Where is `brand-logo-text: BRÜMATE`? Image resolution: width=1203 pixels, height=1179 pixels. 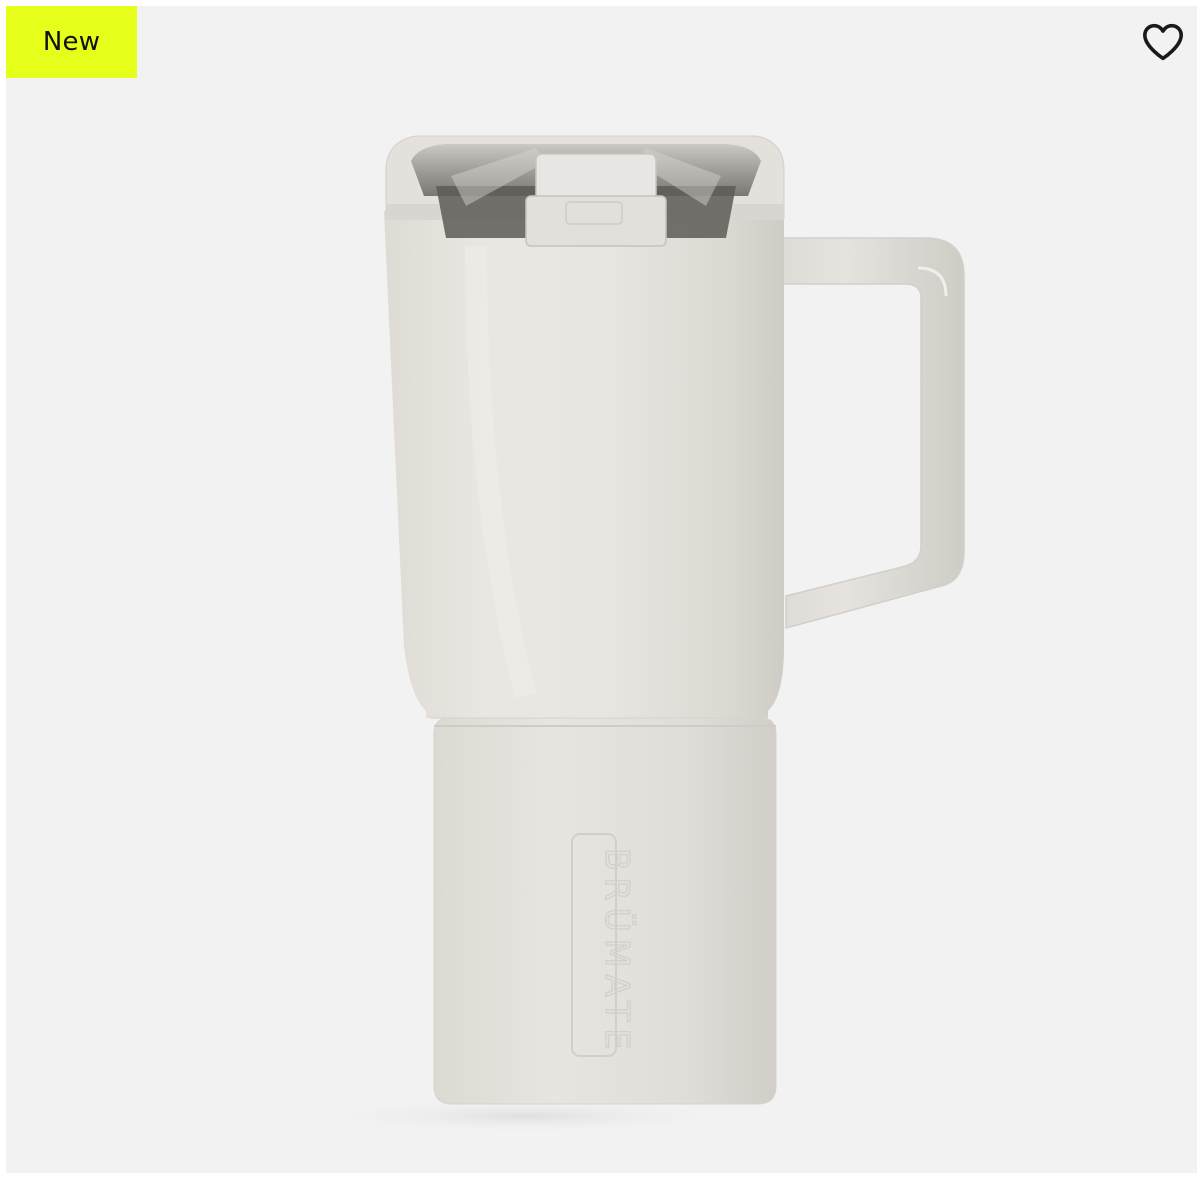
brand-logo-text: BRÜMATE is located at coordinates (618, 952).